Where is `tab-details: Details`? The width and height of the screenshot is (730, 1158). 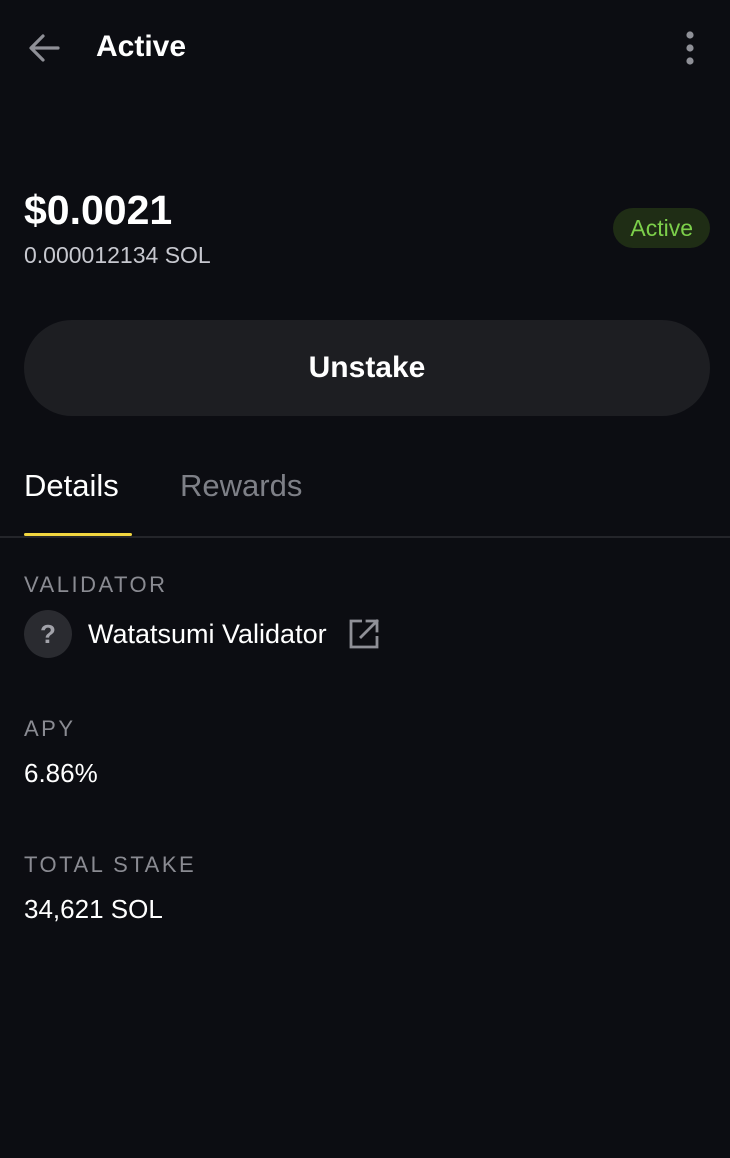
tab-details: Details is located at coordinates (71, 486).